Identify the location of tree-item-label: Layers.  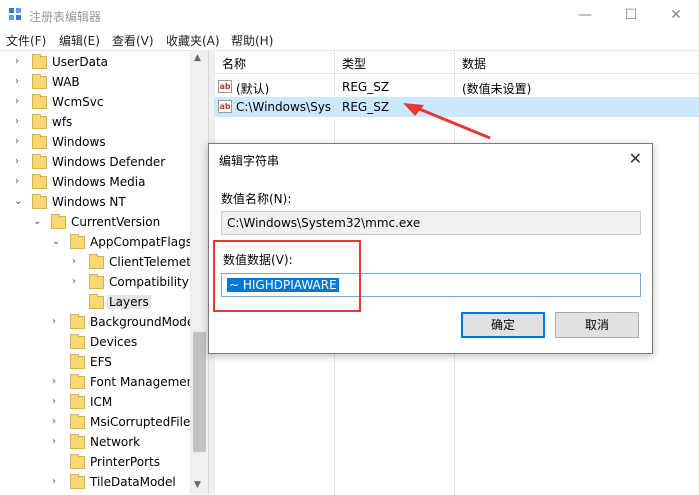
(129, 302).